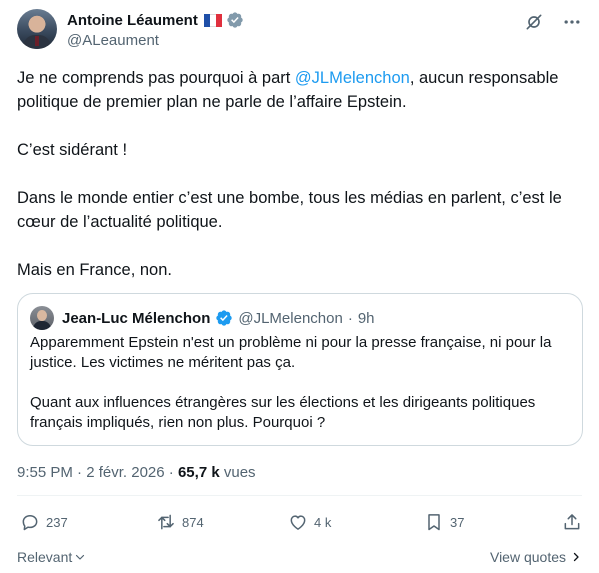 This screenshot has width=599, height=573. I want to click on quoted-author-name: Jean-Luc Mélenchon, so click(136, 318).